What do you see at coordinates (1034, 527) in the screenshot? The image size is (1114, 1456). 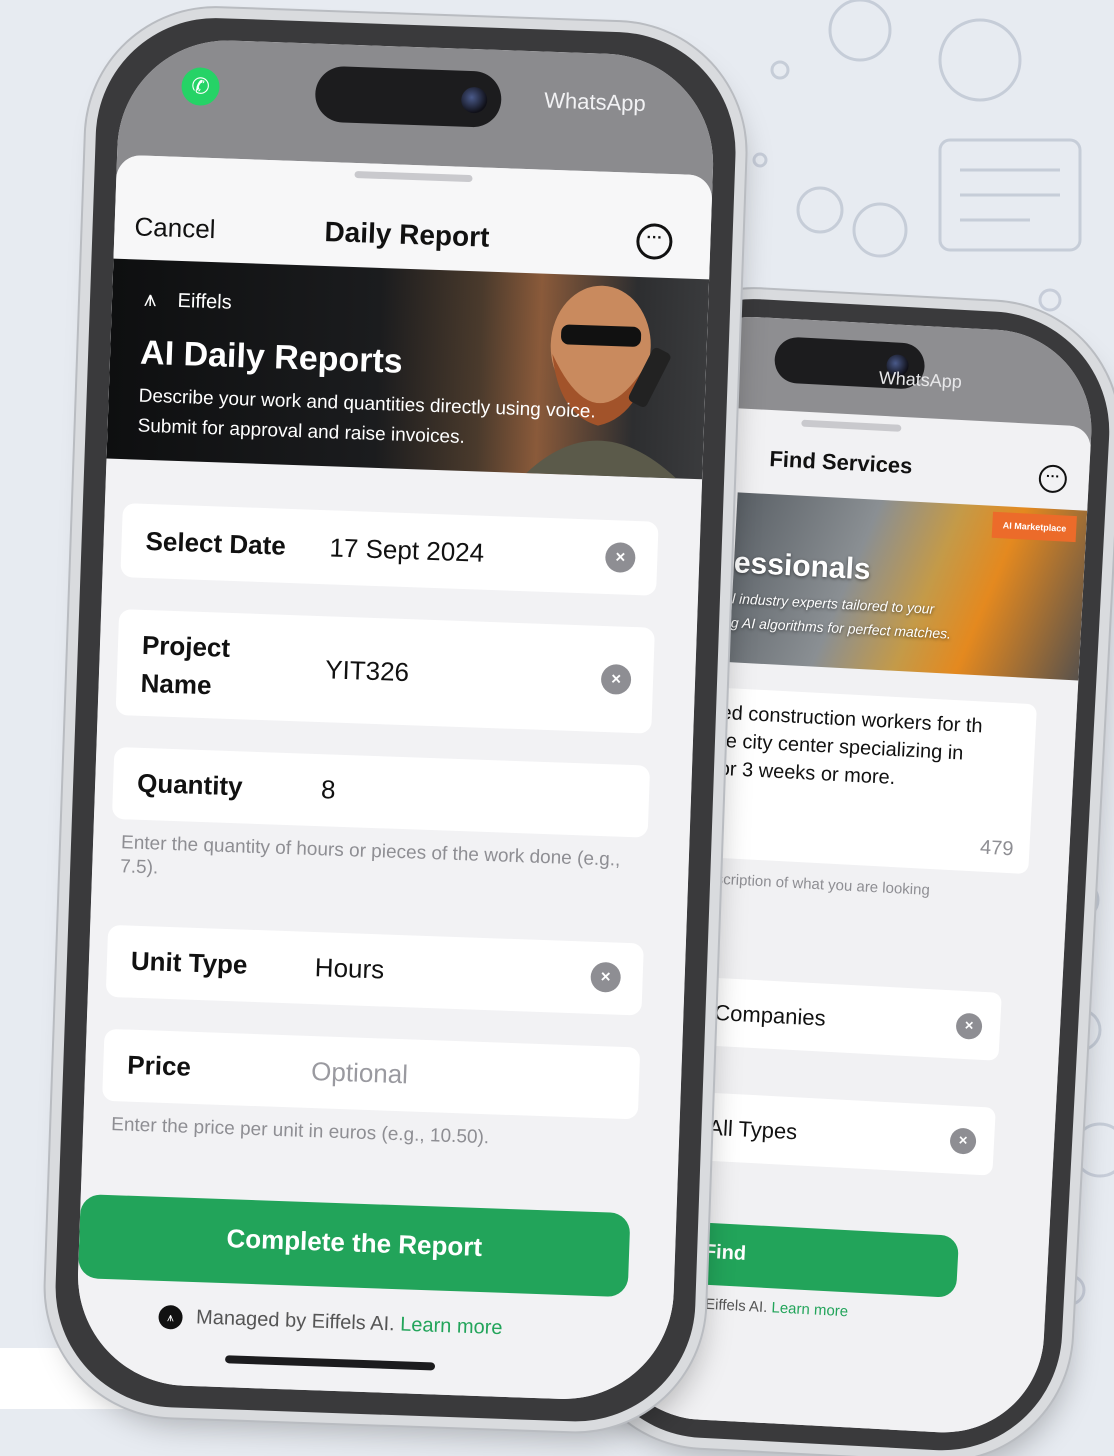 I see `marketplace-badge: AI Marketplace` at bounding box center [1034, 527].